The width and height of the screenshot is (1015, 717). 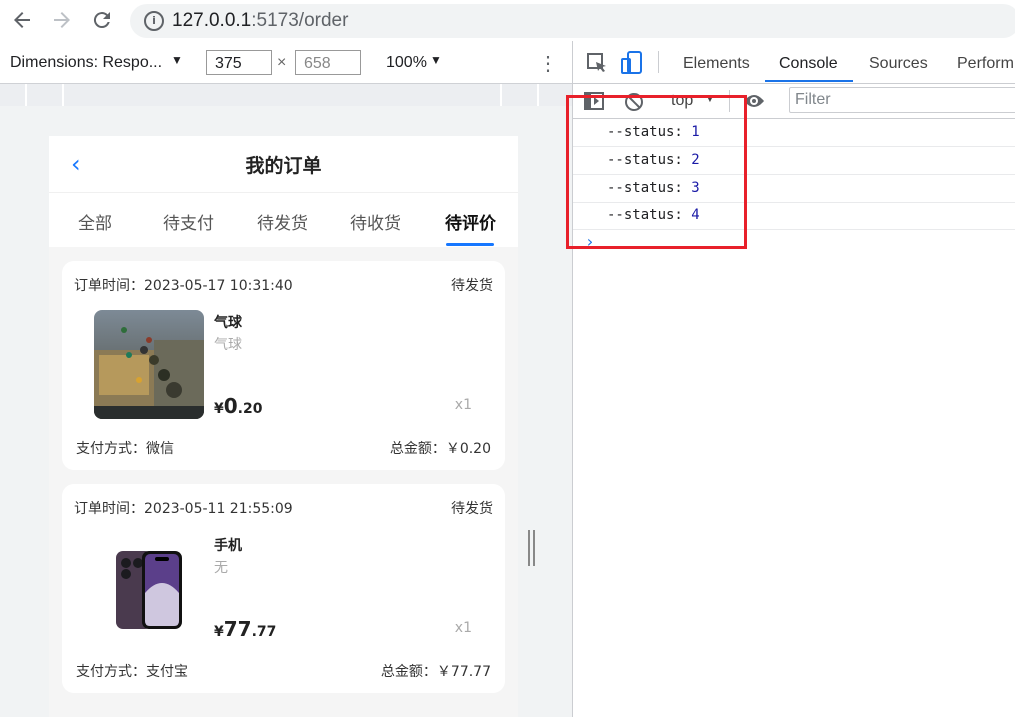 What do you see at coordinates (328, 62) in the screenshot?
I see `height-input: 658` at bounding box center [328, 62].